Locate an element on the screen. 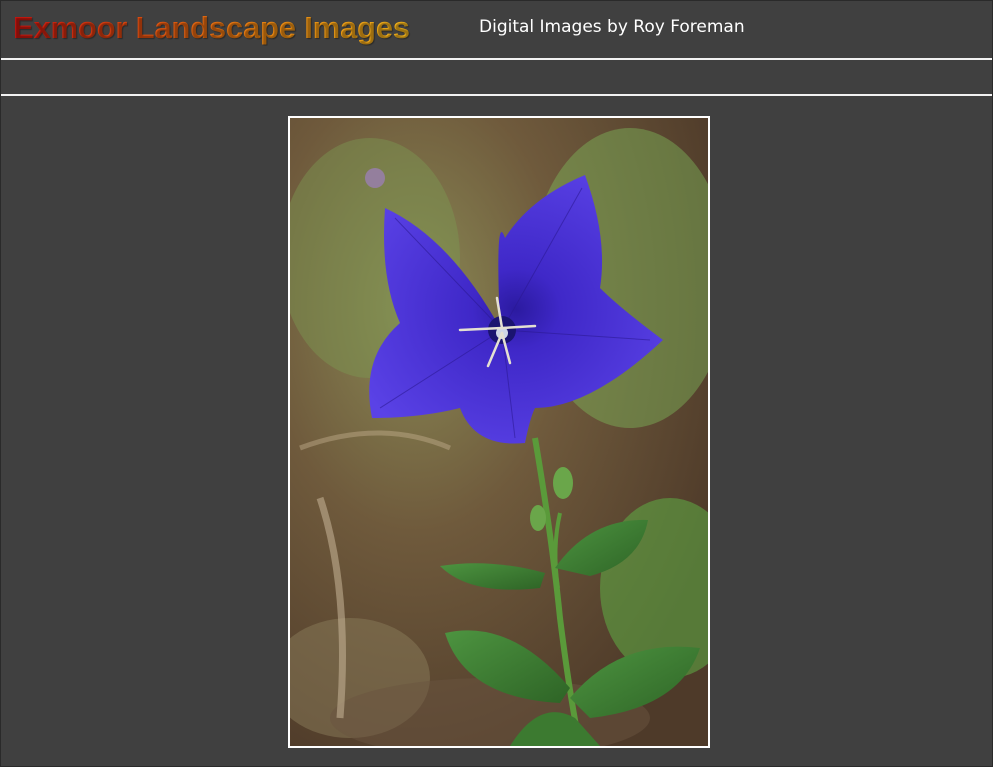 The height and width of the screenshot is (767, 993). nav-bar is located at coordinates (496, 78).